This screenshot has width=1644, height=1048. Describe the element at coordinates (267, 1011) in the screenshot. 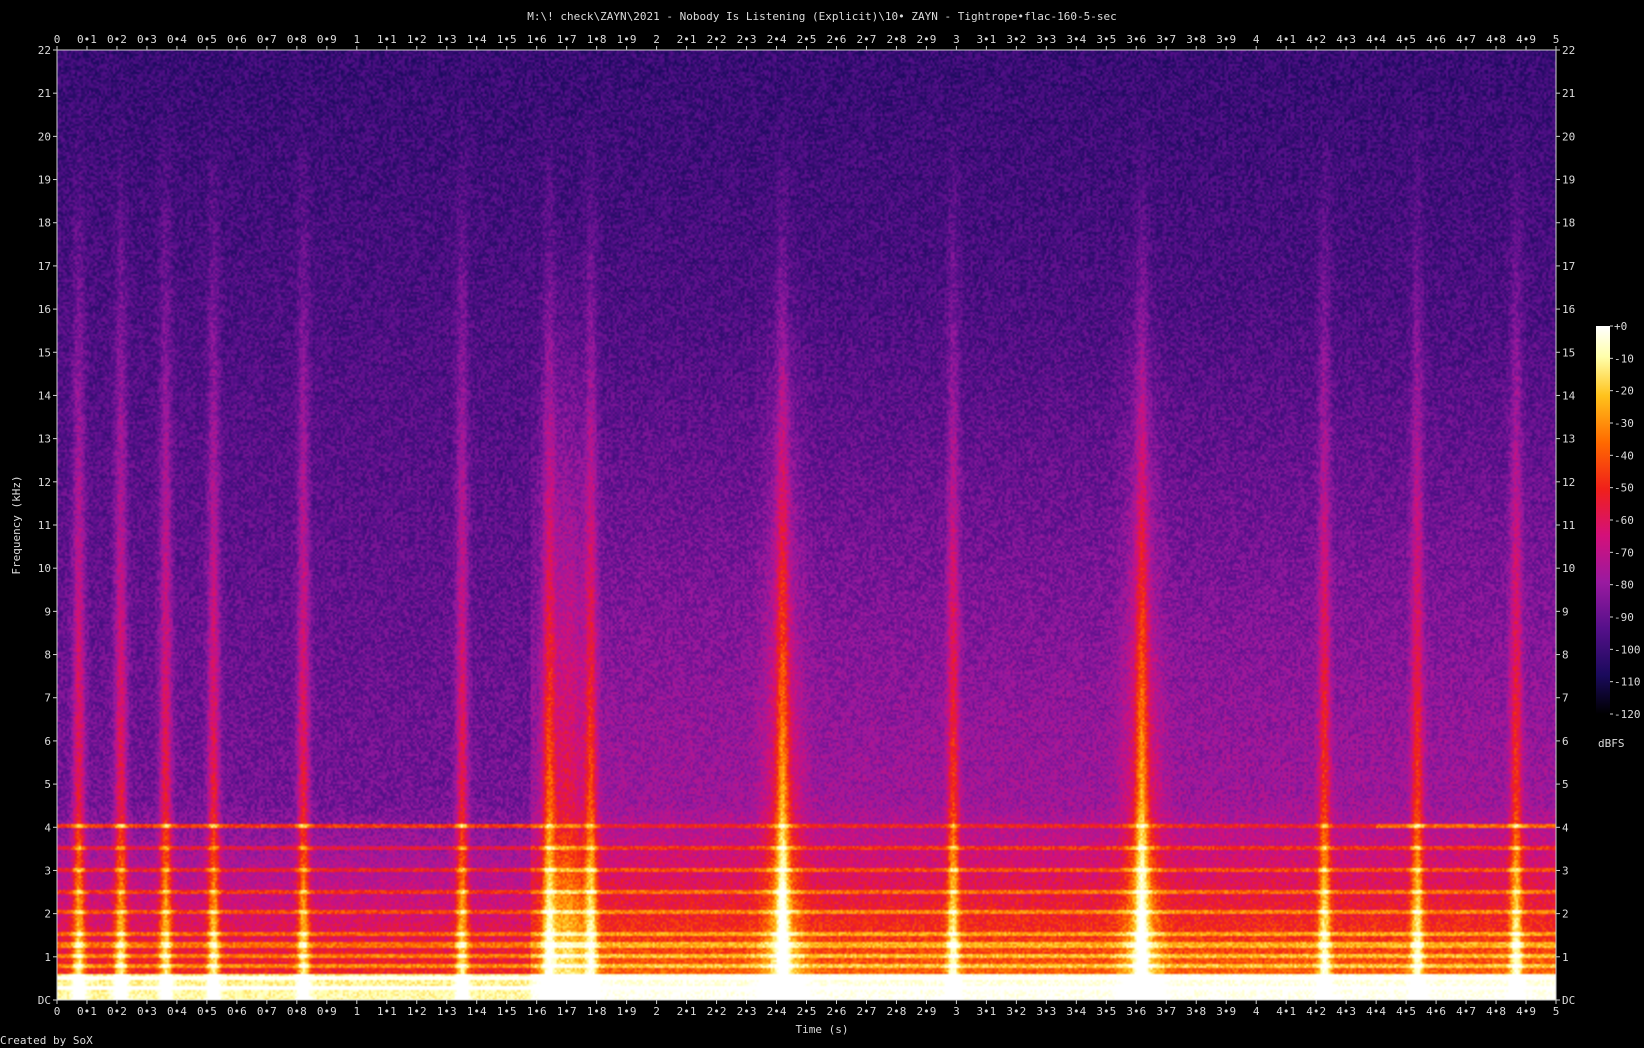

I see `x-tick-label-bottom: 0•7` at that location.